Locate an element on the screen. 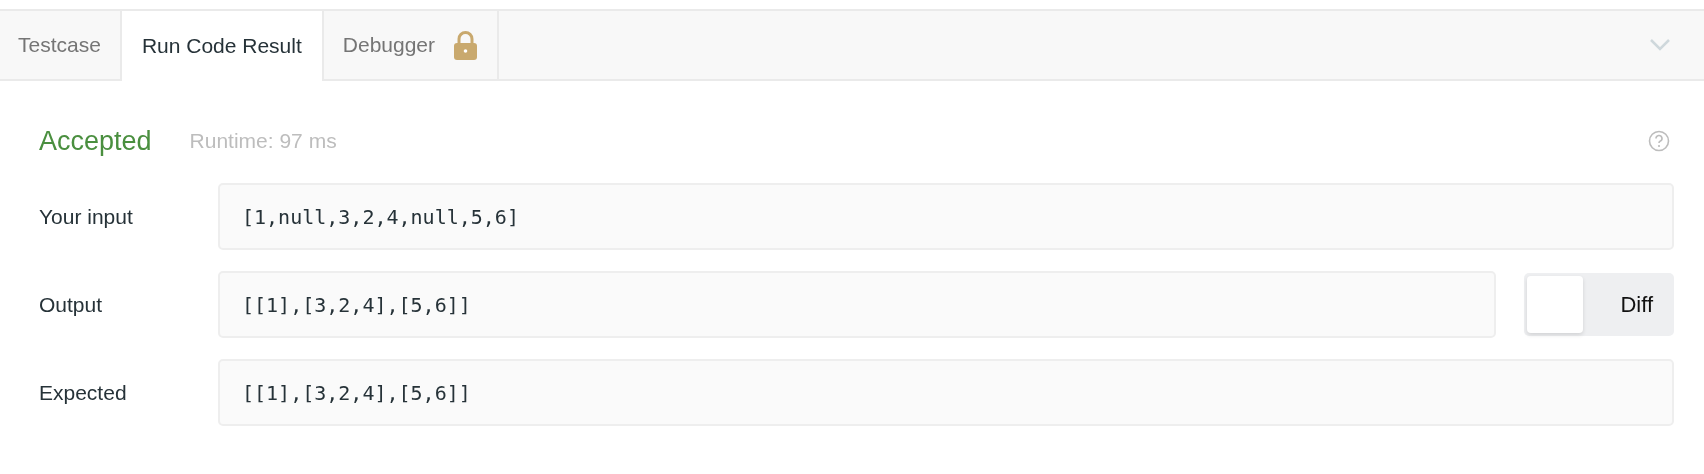  value-box: [1,null,3,2,4,null,5,6] is located at coordinates (946, 216).